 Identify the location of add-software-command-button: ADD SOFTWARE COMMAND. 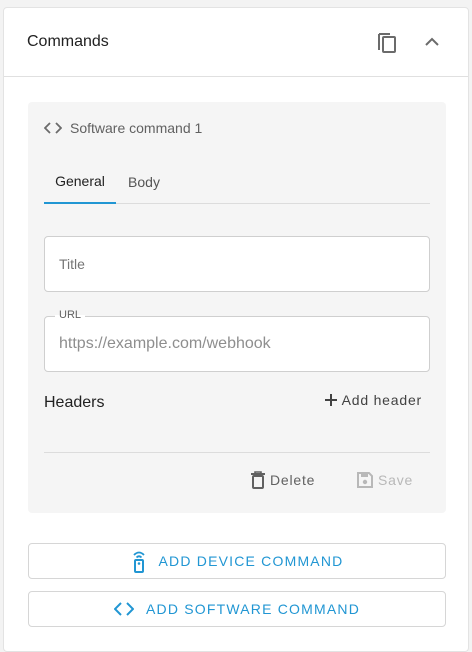
(237, 609).